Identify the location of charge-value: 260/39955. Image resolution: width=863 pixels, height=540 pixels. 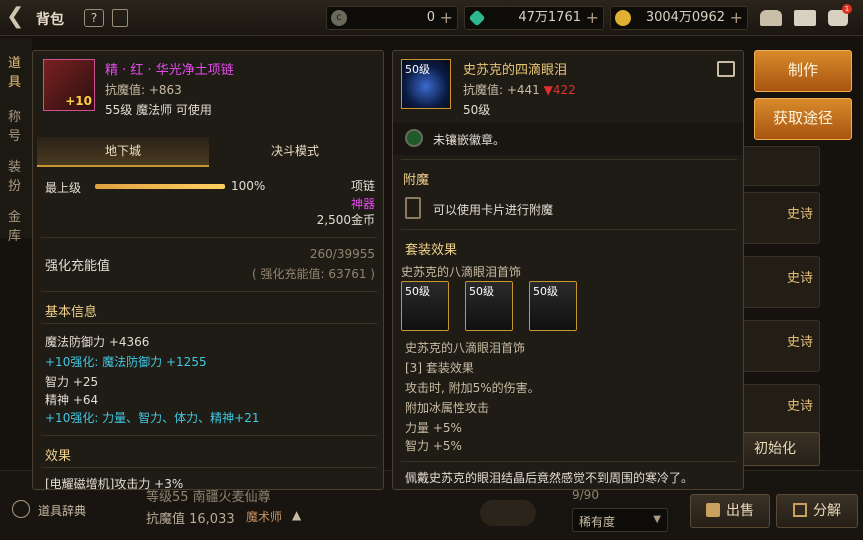
(342, 254).